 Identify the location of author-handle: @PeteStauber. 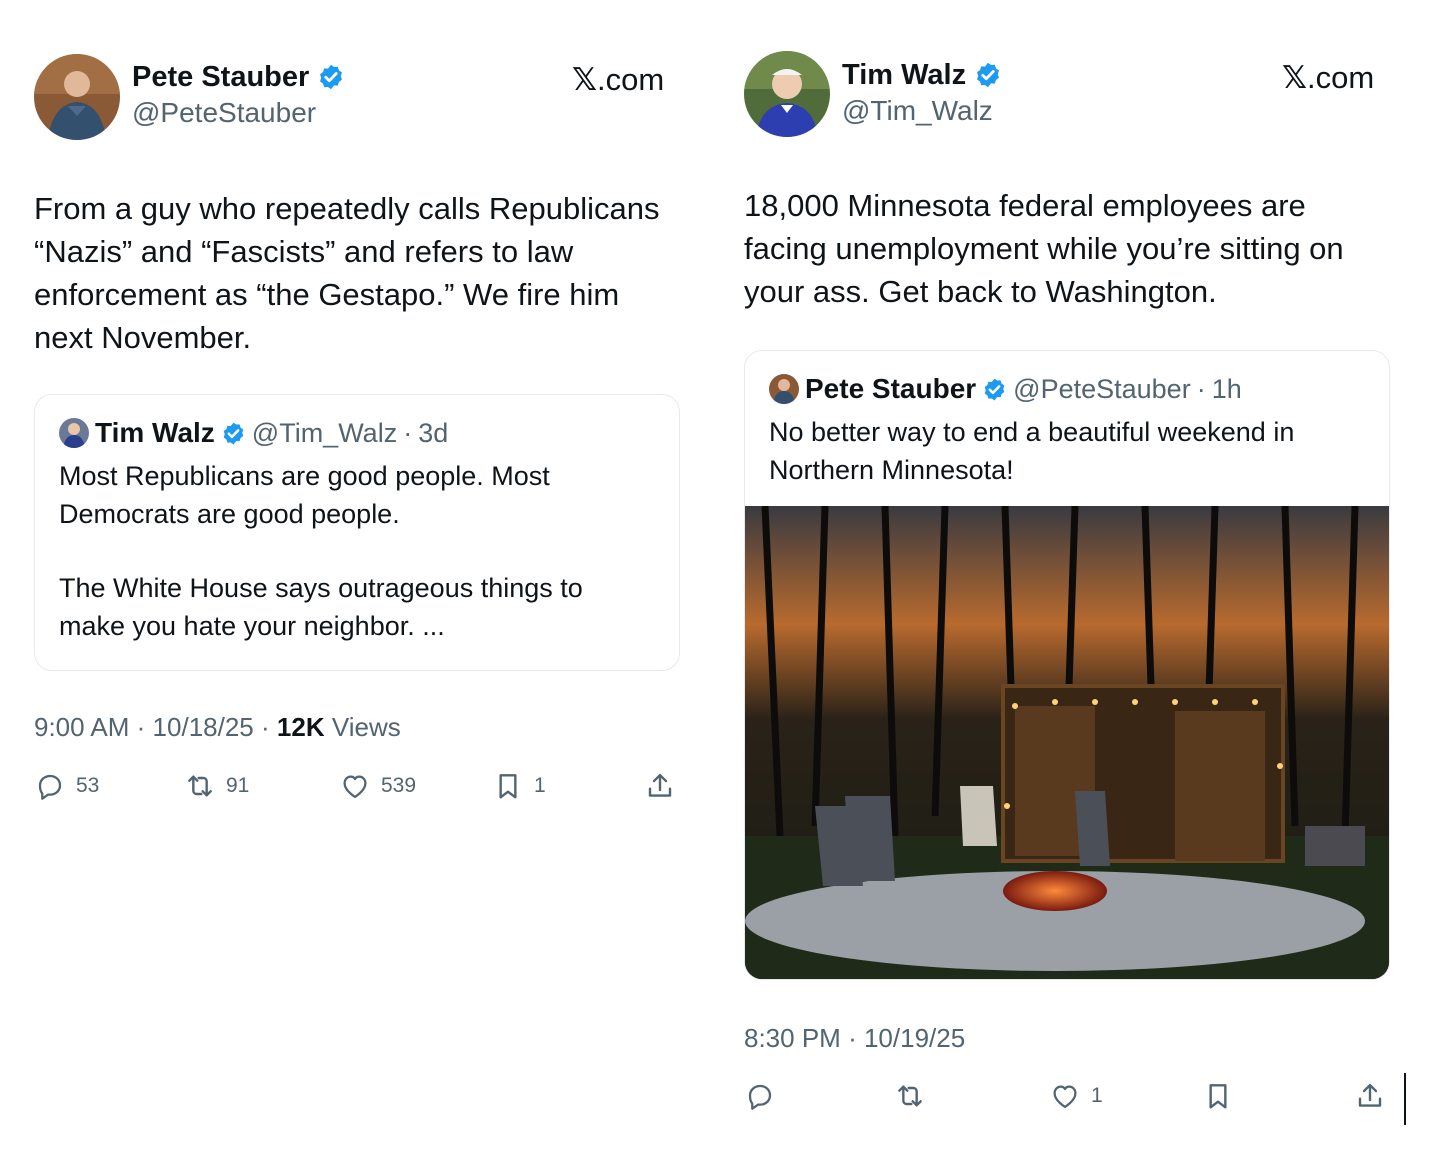
(238, 113).